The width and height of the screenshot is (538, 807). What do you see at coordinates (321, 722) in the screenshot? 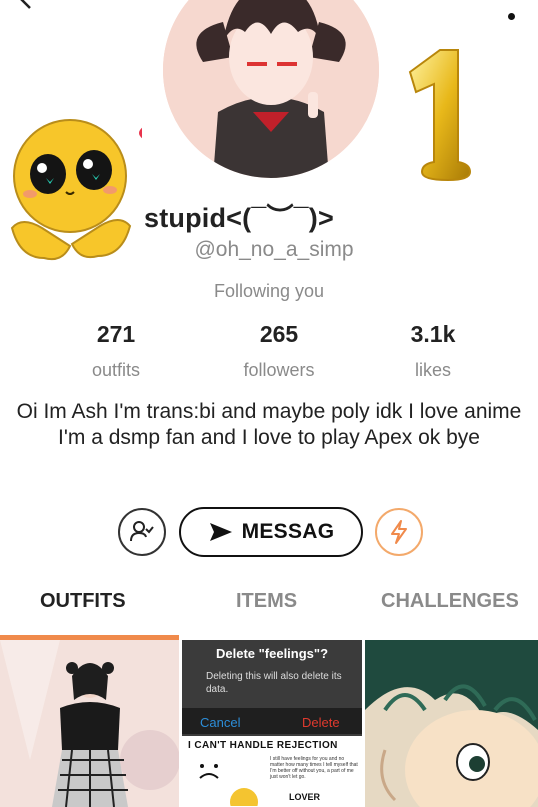
I see `meme-dialog-delete: Delete` at bounding box center [321, 722].